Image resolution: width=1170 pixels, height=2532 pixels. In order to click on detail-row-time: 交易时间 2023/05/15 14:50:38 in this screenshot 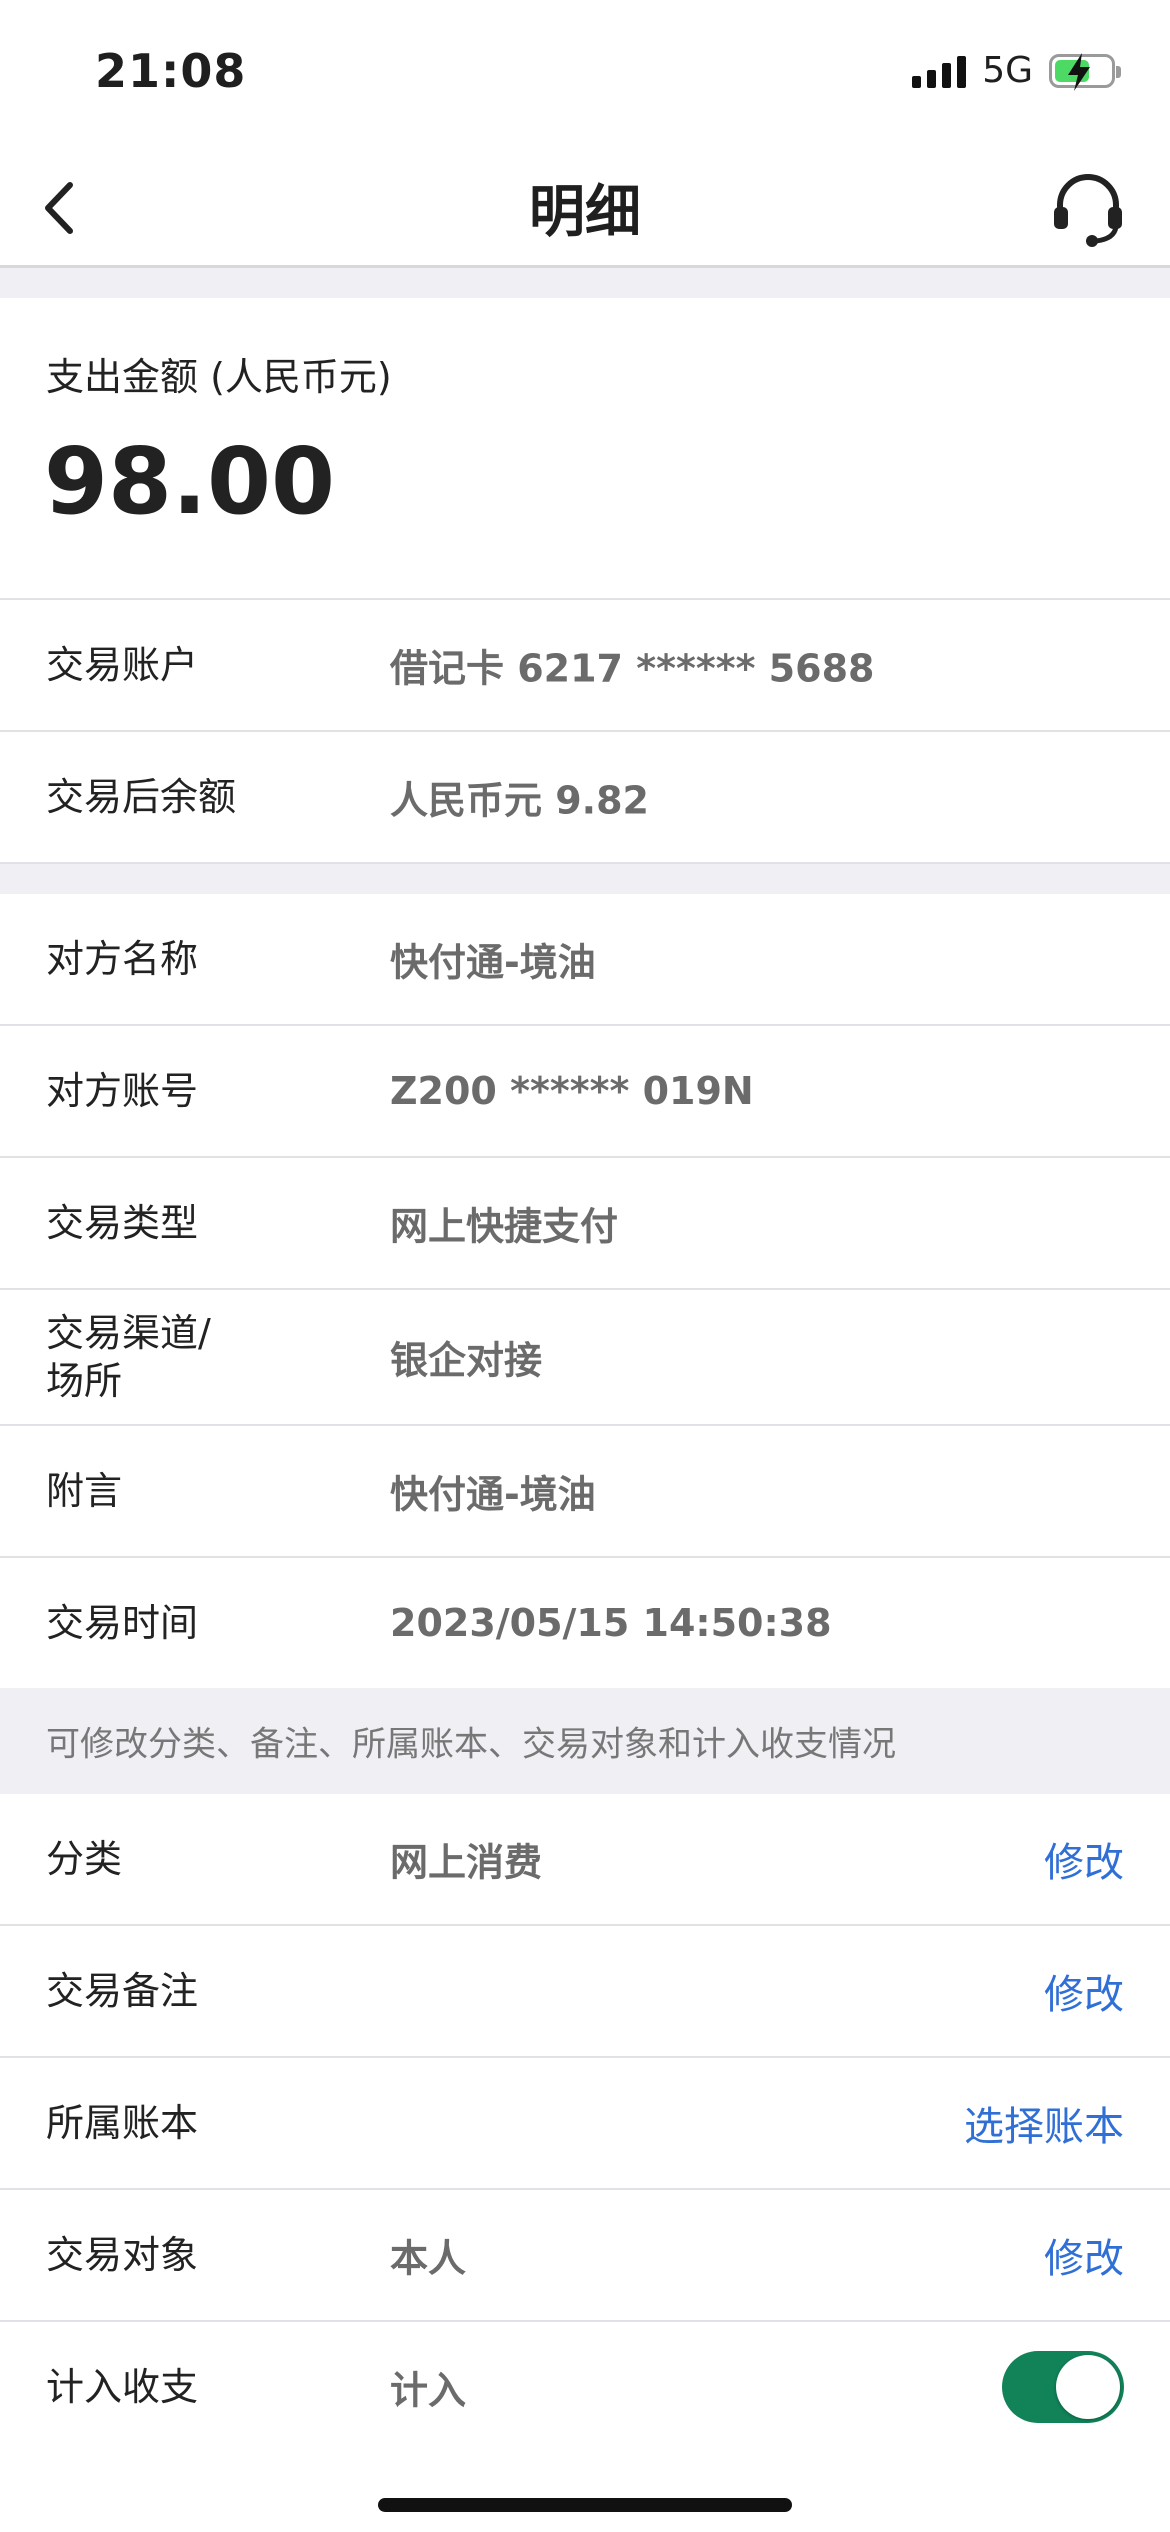, I will do `click(585, 1623)`.